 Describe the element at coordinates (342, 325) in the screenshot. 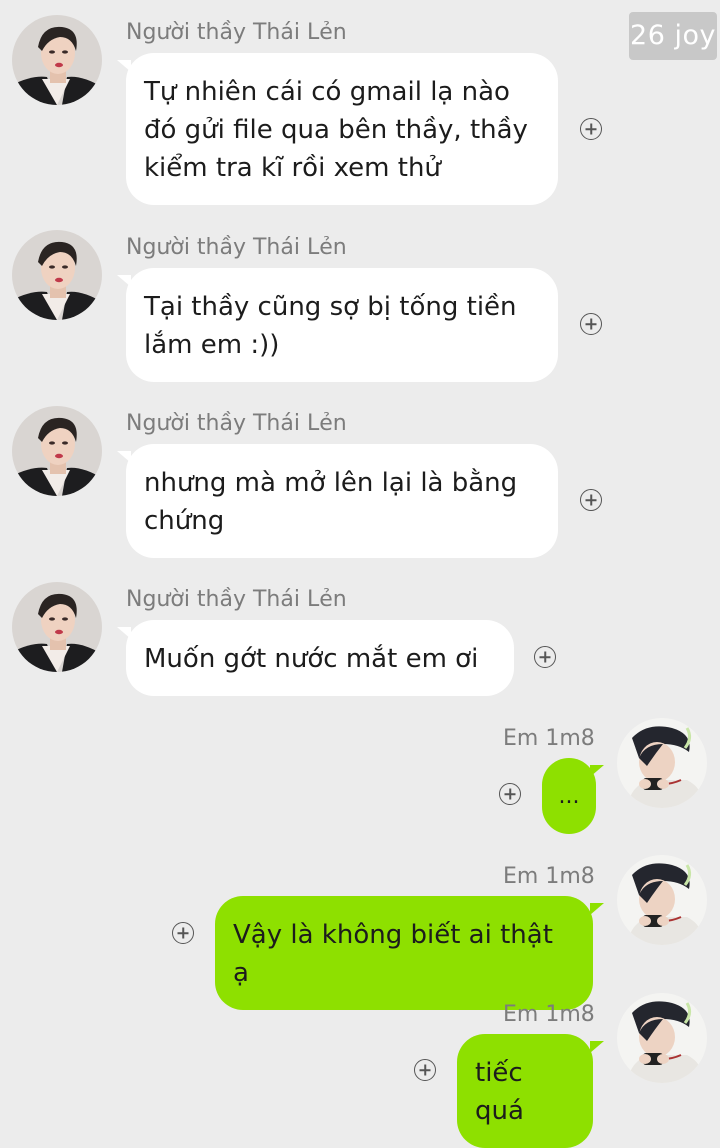

I see `message-bubble: Tại thầy cũng sợ bị tống tiền lắm em :))` at that location.